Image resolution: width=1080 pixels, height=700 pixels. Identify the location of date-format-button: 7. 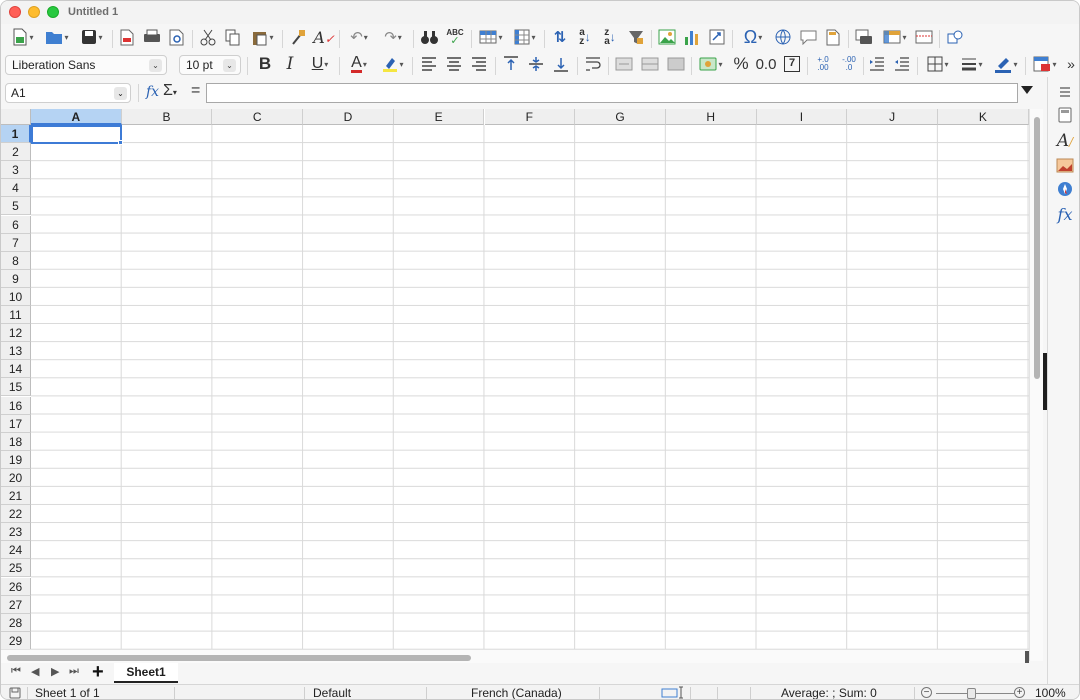
(792, 64).